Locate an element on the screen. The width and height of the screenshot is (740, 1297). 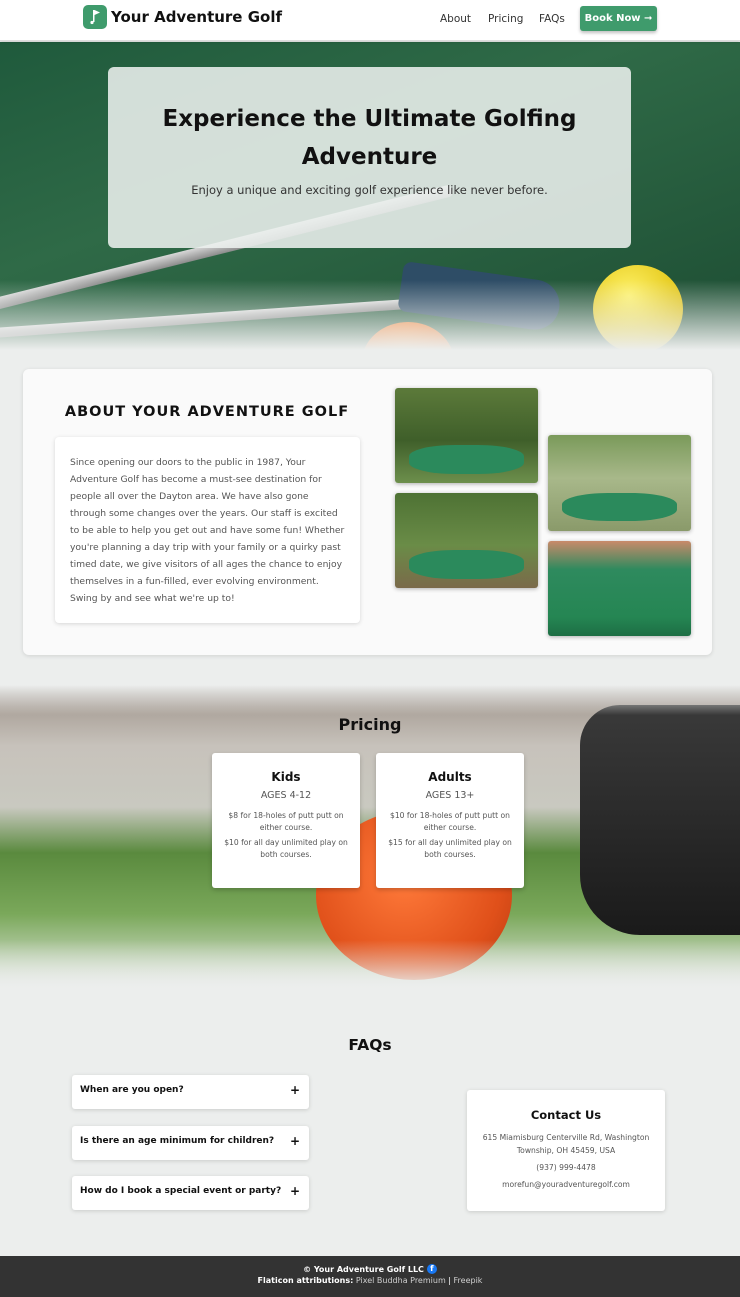
brand-name: Your Adventure Golf is located at coordinates (196, 17).